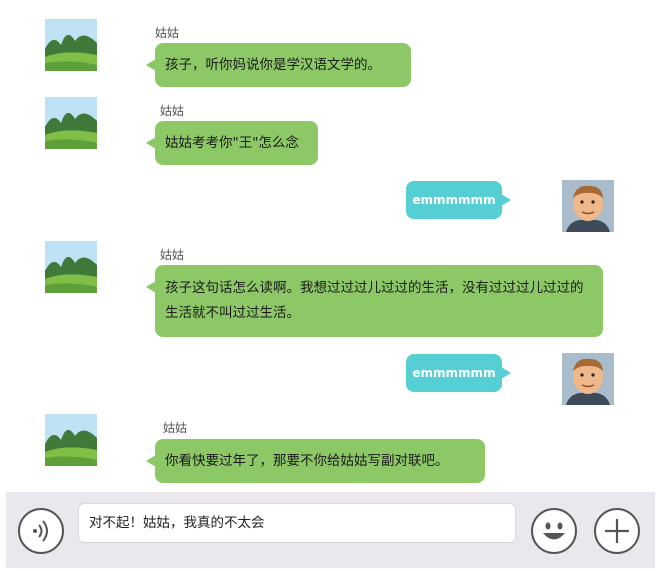 The width and height of the screenshot is (661, 571). I want to click on plus-icon, so click(617, 531).